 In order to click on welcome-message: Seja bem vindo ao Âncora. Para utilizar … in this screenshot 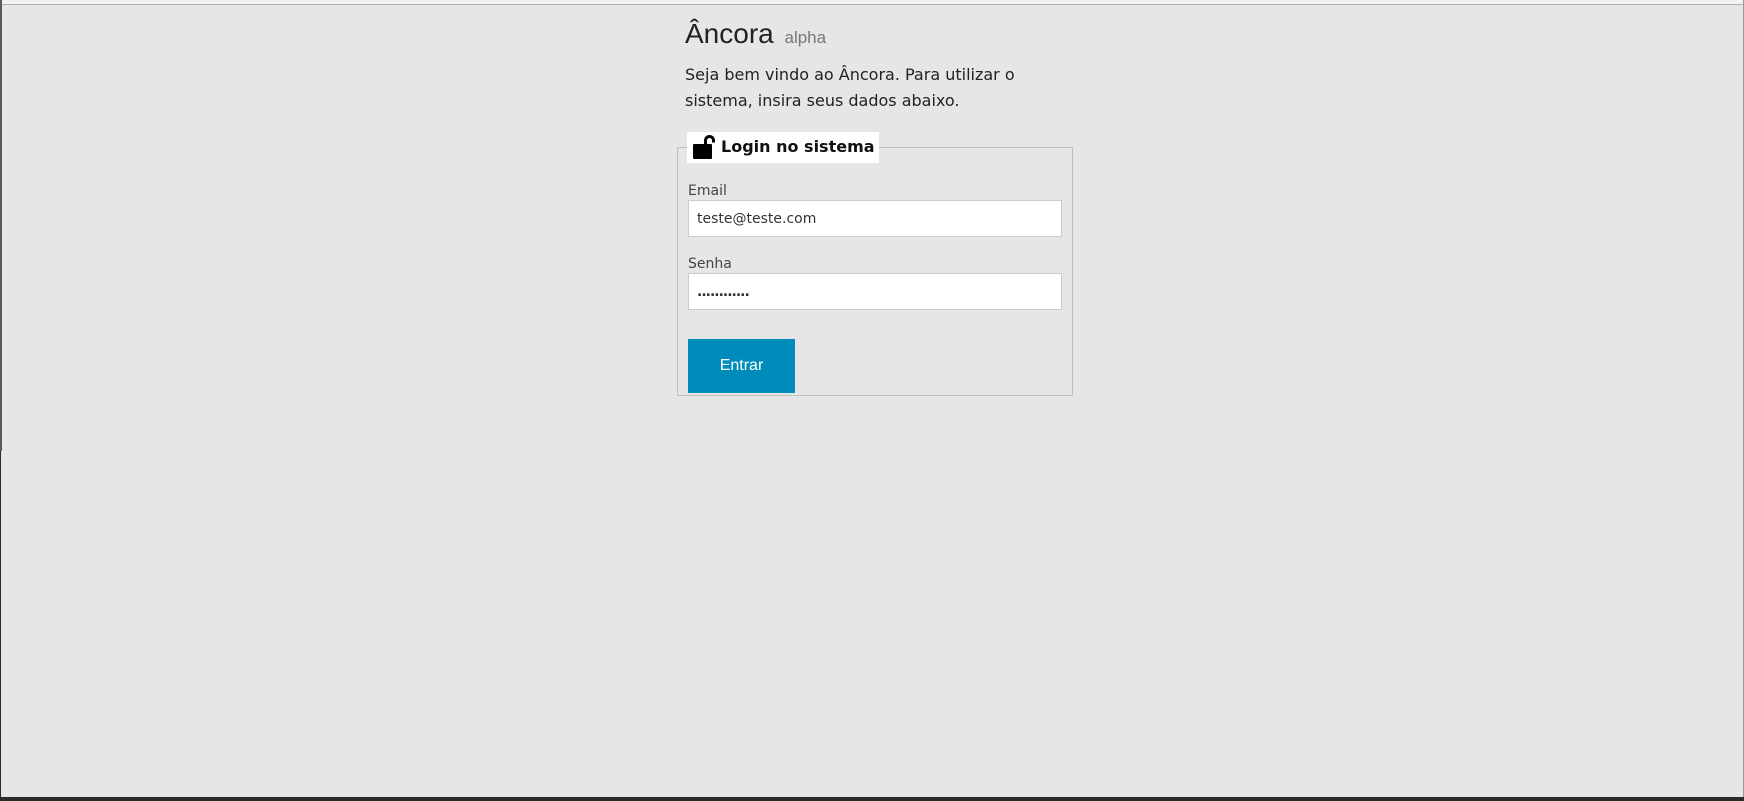, I will do `click(850, 87)`.